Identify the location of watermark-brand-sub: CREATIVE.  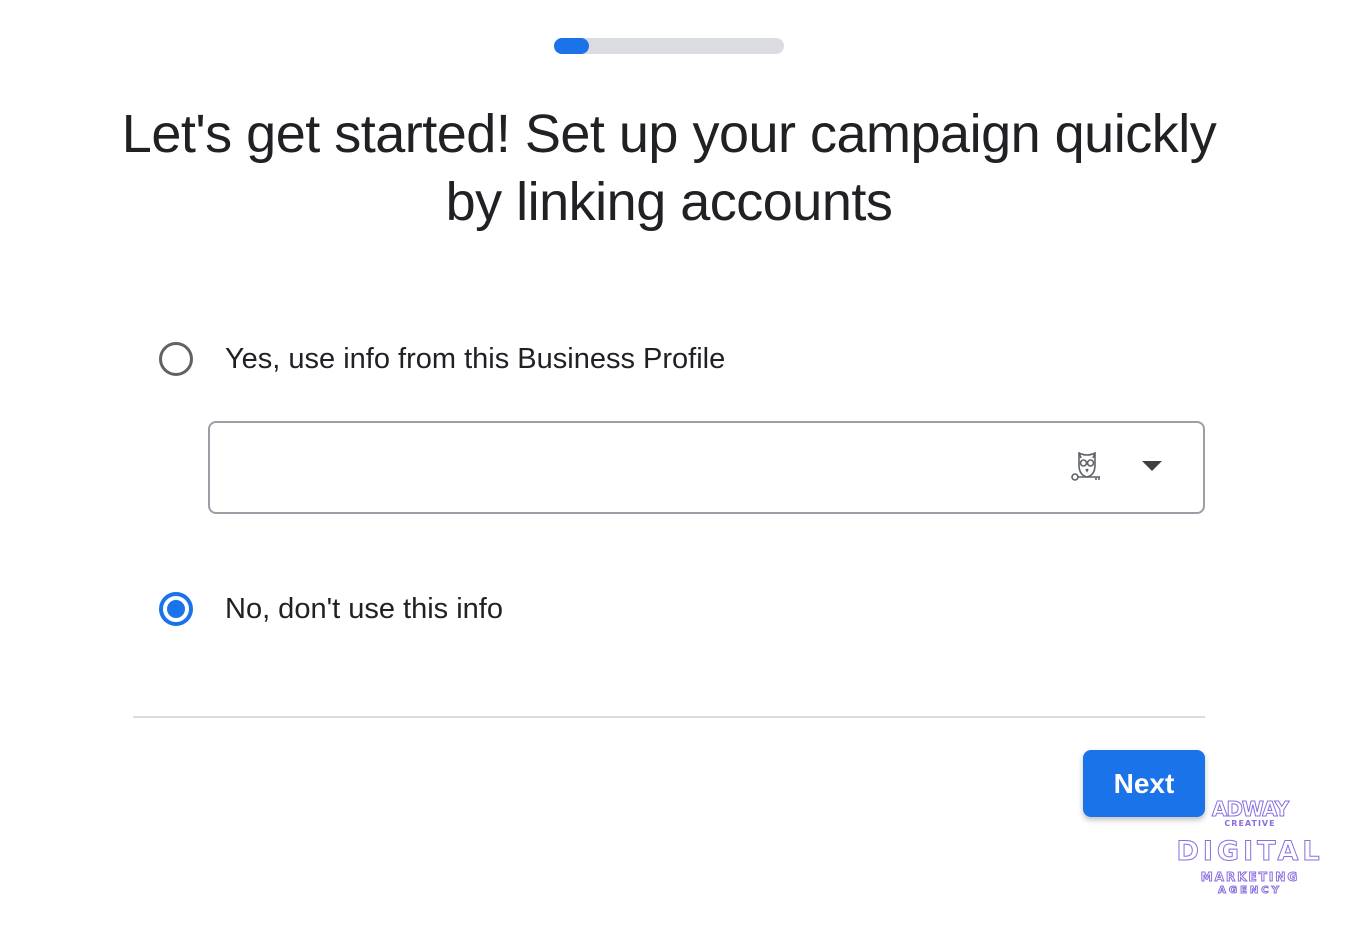
(1250, 823).